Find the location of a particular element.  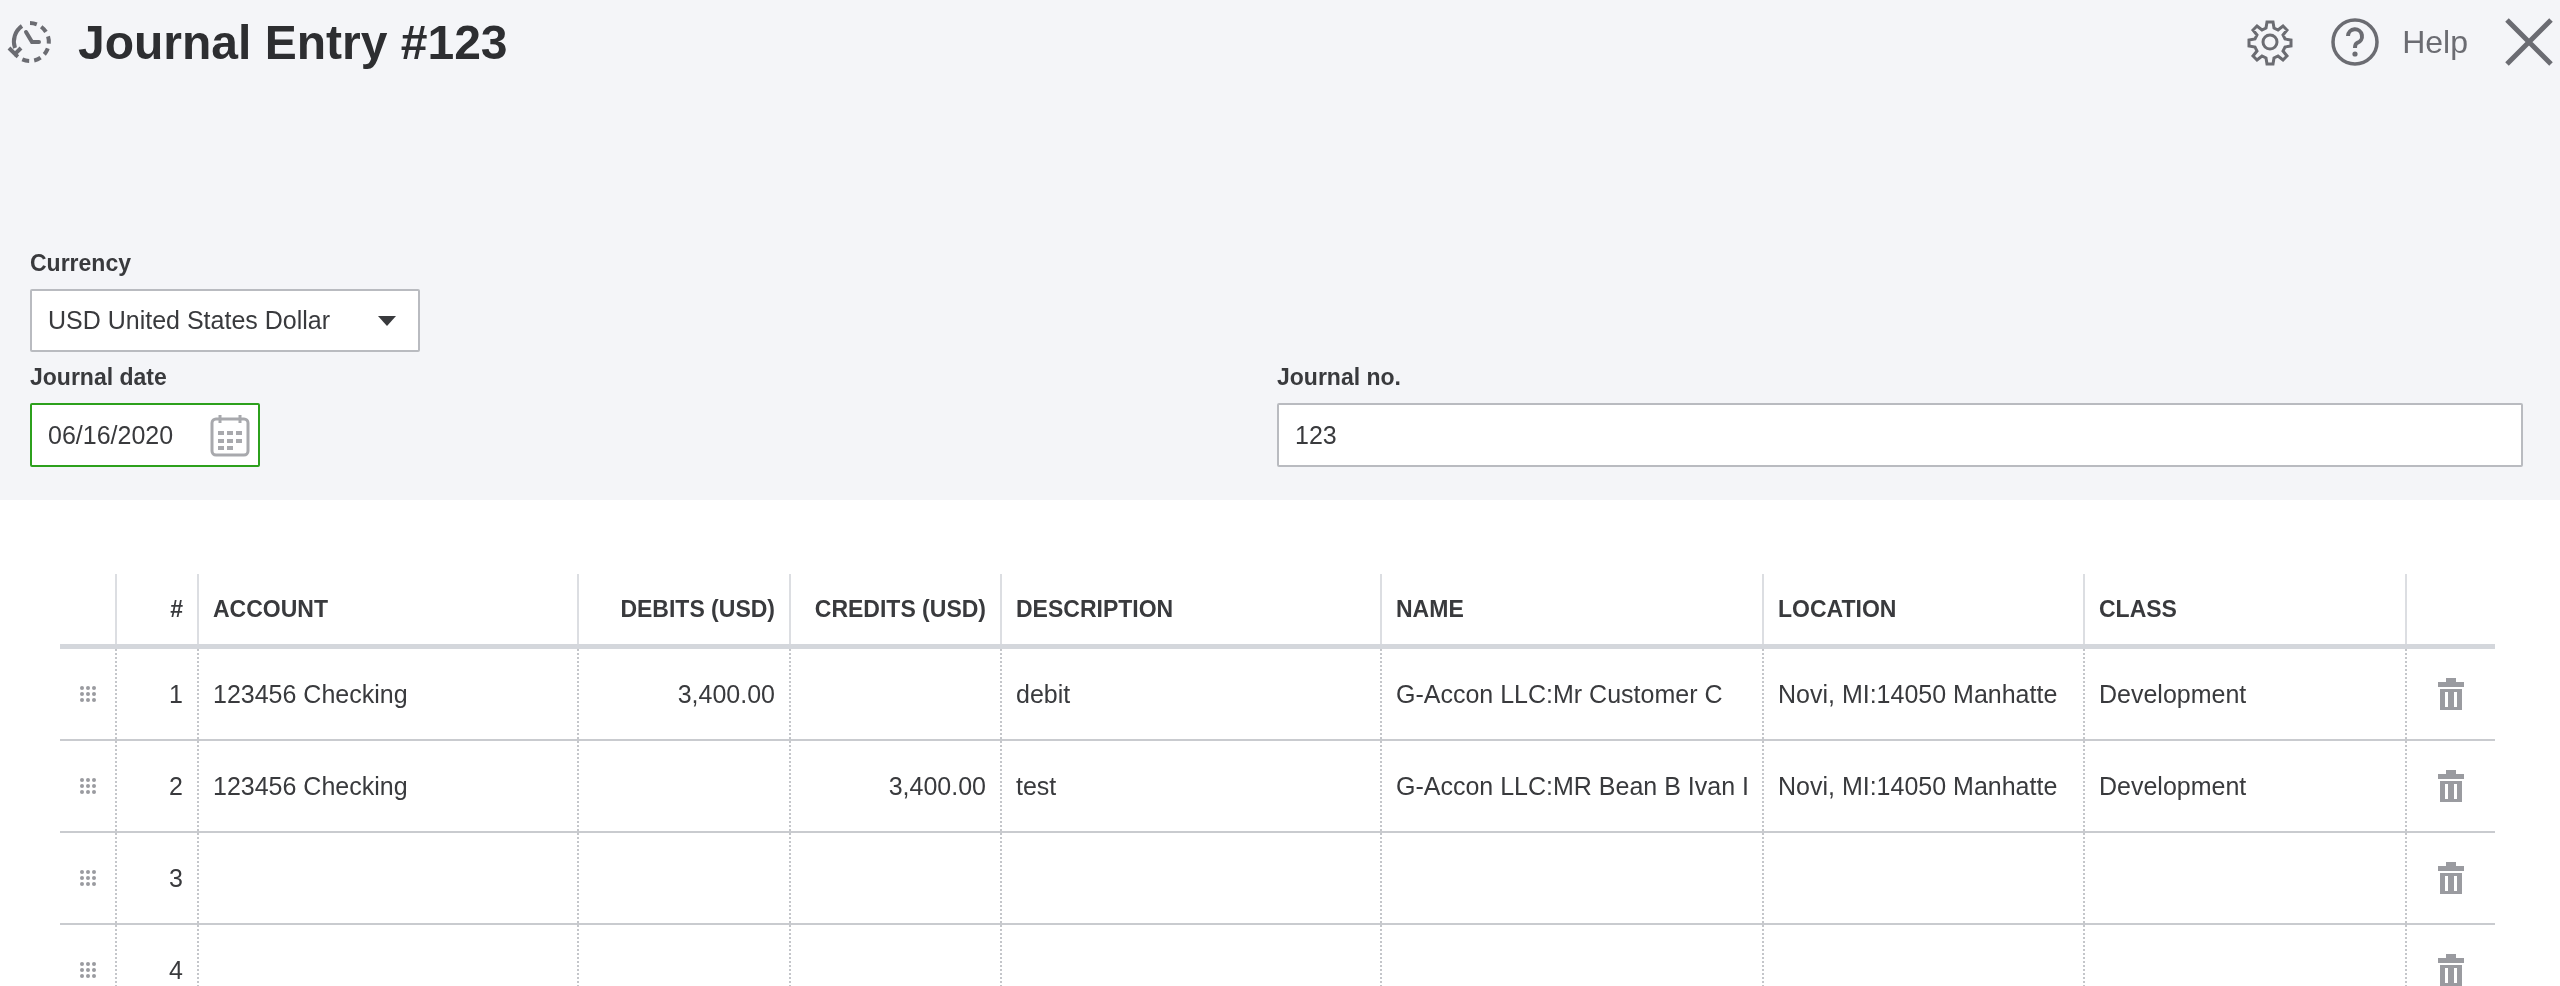

journal-number-field: 123 is located at coordinates (1900, 435).